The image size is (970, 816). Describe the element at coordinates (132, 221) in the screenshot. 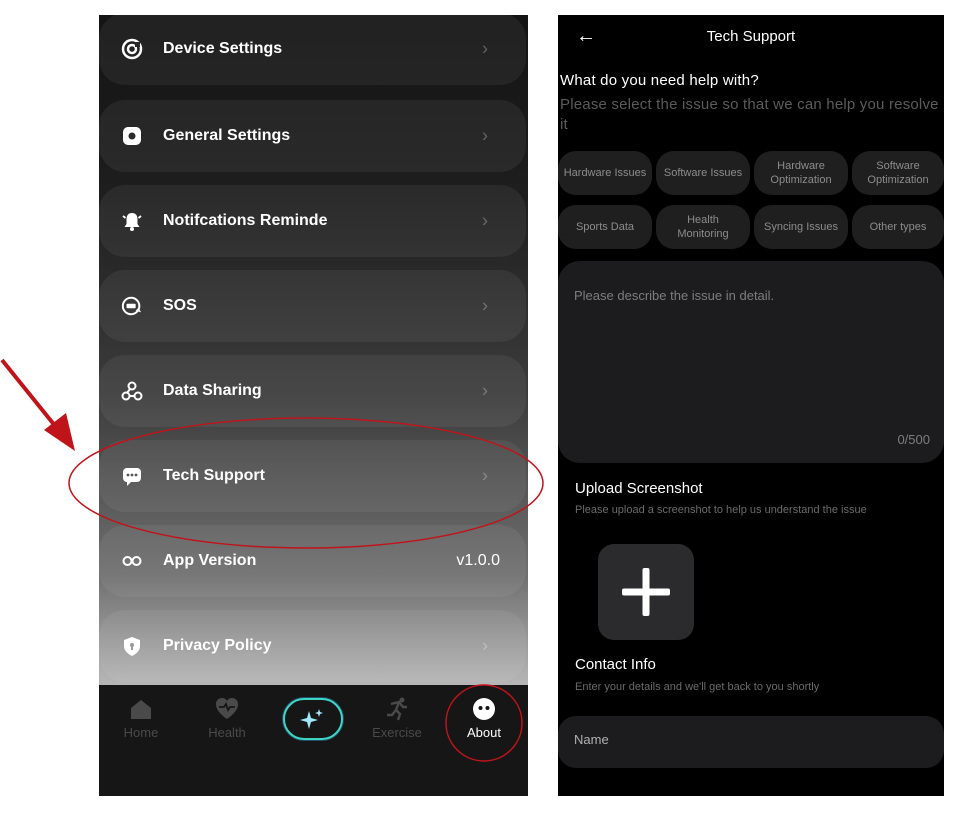

I see `bell-icon` at that location.